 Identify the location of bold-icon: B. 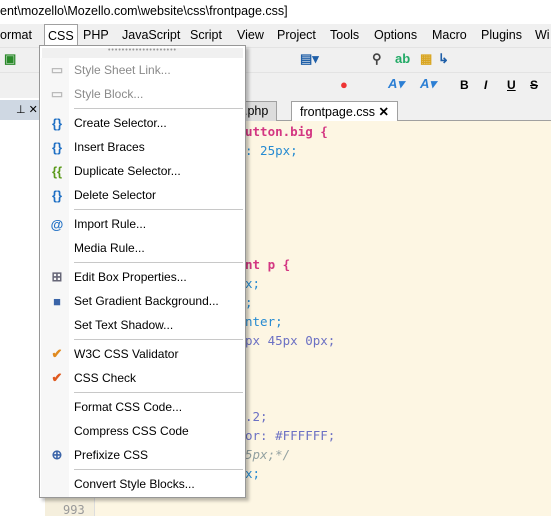
(464, 85).